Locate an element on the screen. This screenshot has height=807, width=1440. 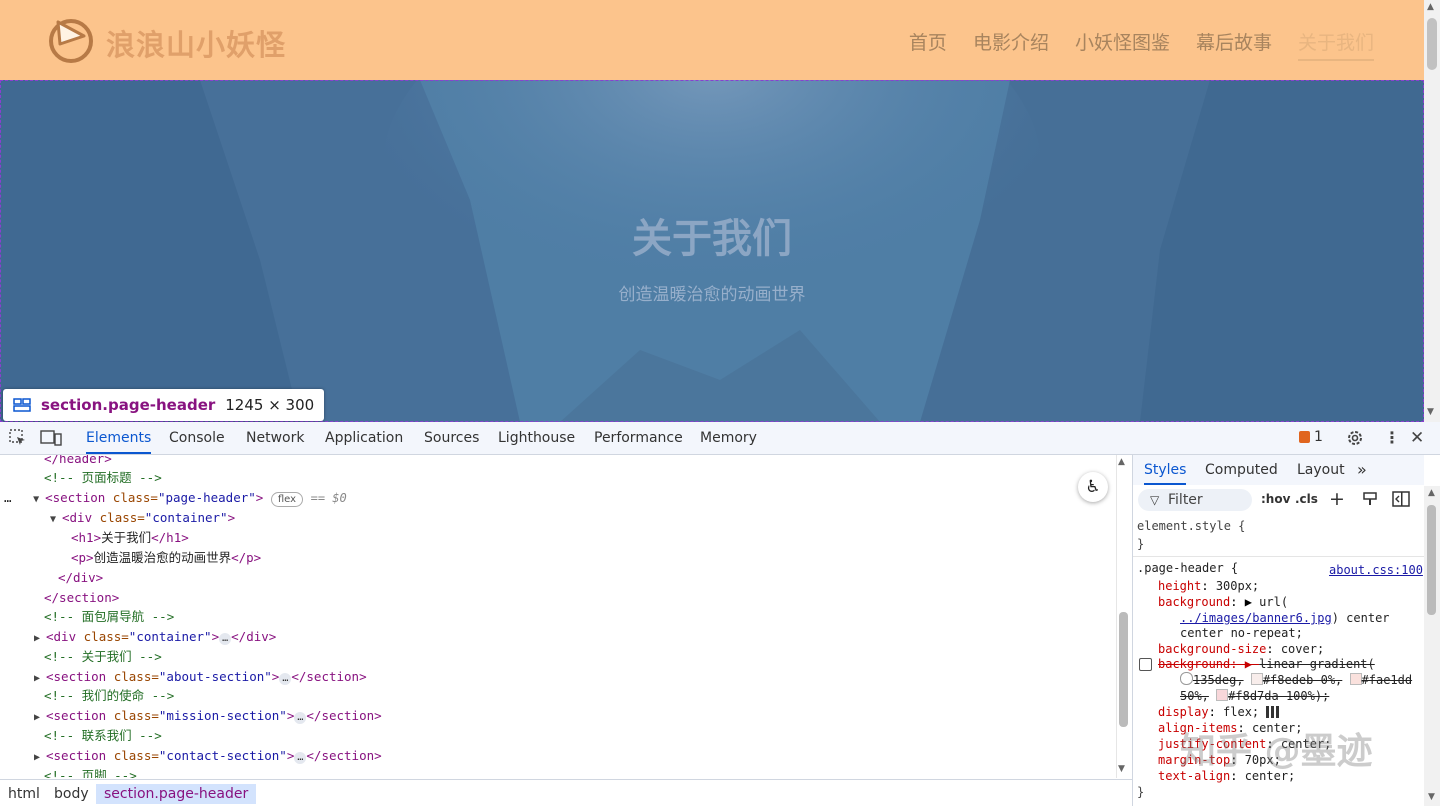
dom-node: </header> is located at coordinates (78, 462).